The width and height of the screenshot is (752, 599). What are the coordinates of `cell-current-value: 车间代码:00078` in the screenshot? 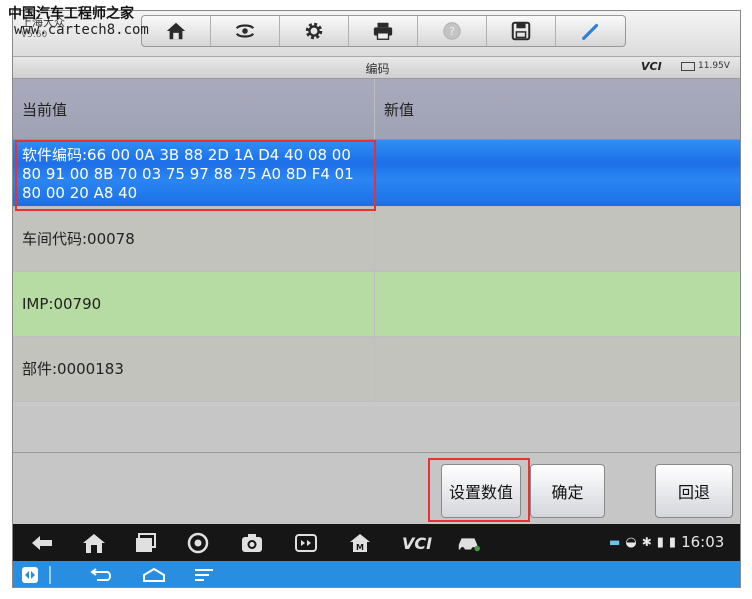 It's located at (194, 239).